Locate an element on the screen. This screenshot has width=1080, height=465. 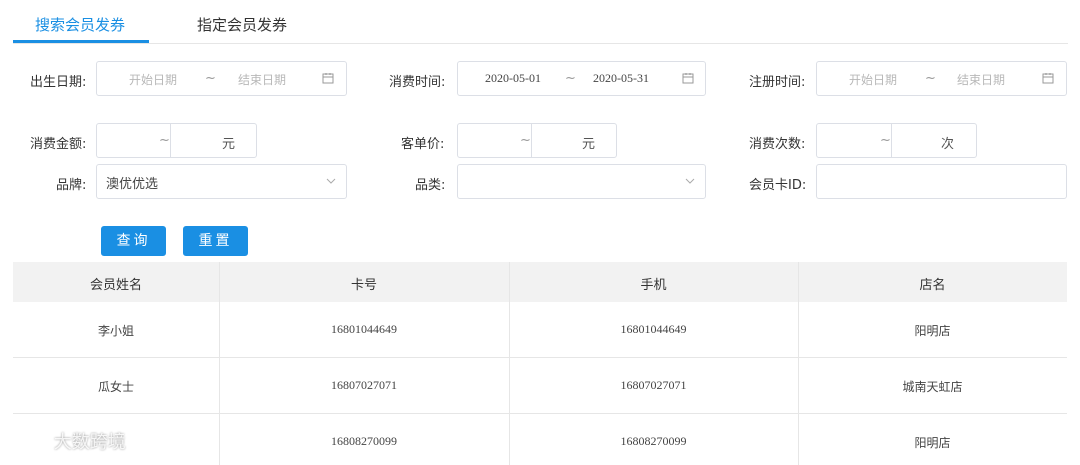
store-cell: 城南天虹店 is located at coordinates (932, 387).